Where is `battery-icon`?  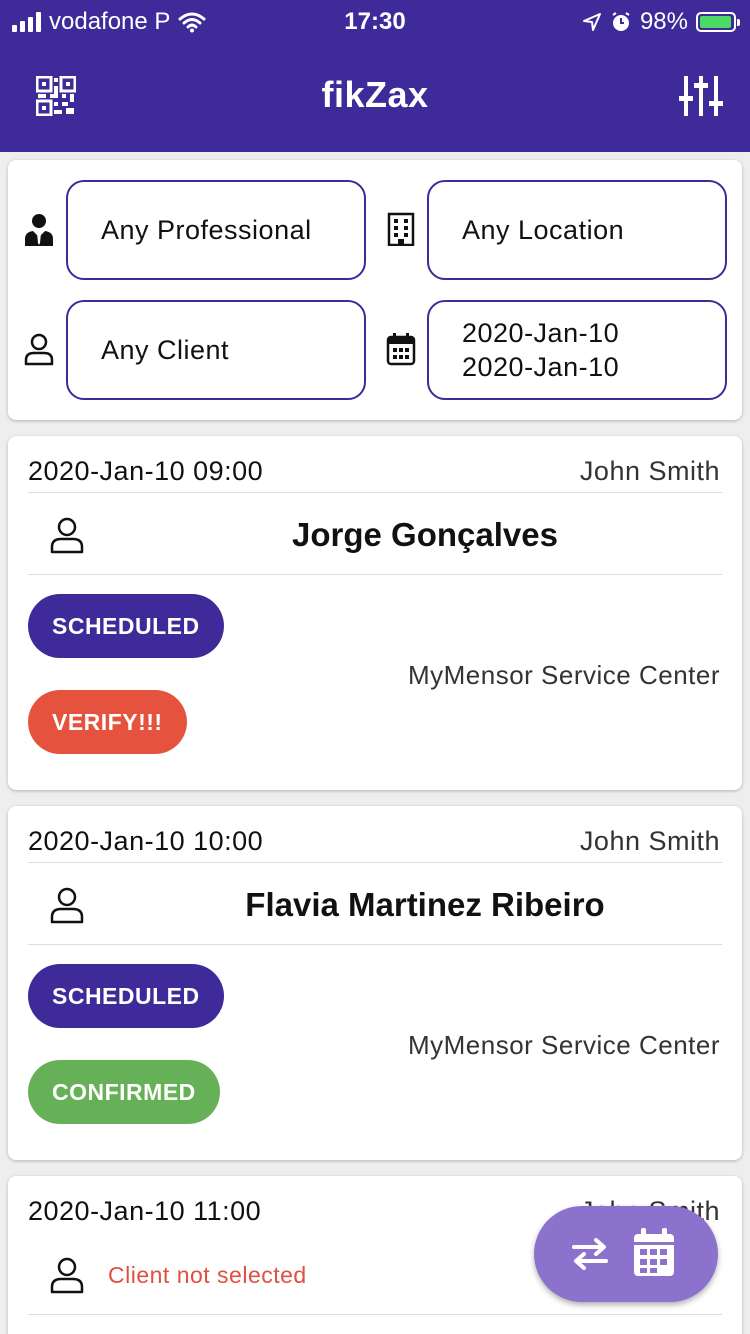 battery-icon is located at coordinates (718, 22).